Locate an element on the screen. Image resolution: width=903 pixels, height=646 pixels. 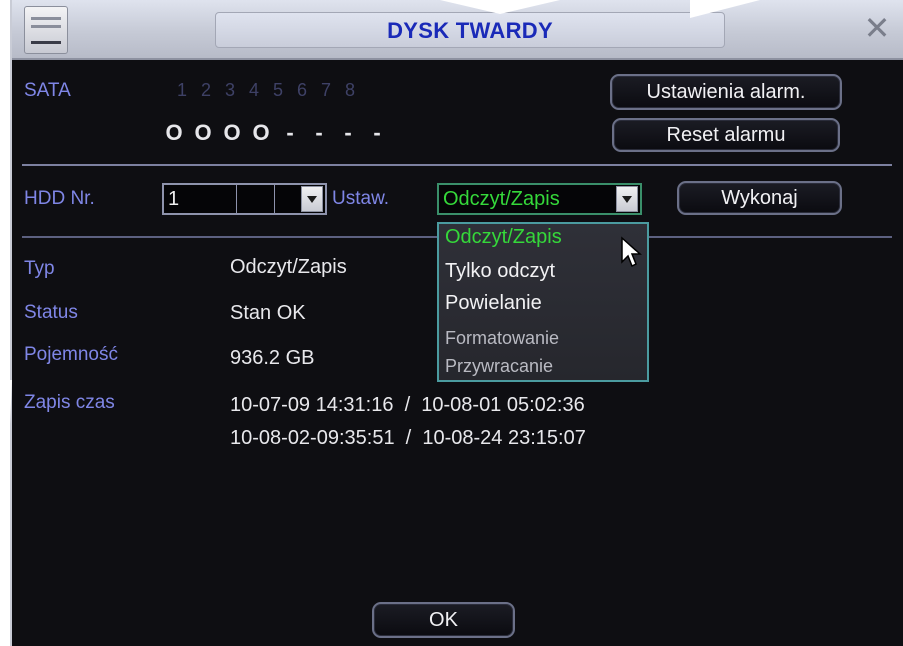
dropdown-option-read-write: Odczyt/Zapis is located at coordinates (503, 237).